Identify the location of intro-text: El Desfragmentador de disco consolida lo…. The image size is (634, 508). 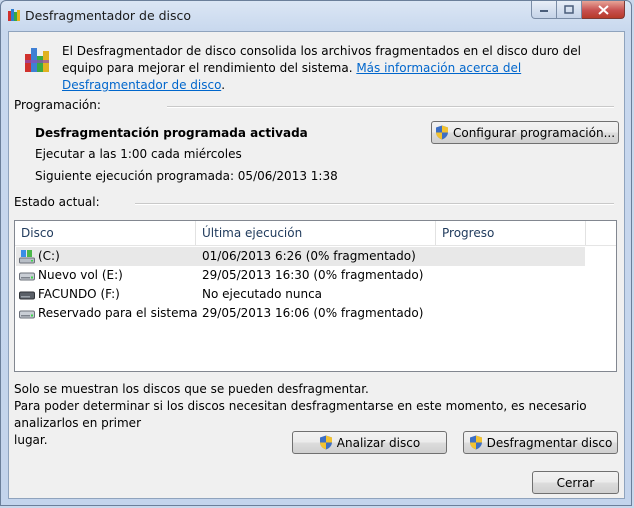
(321, 68).